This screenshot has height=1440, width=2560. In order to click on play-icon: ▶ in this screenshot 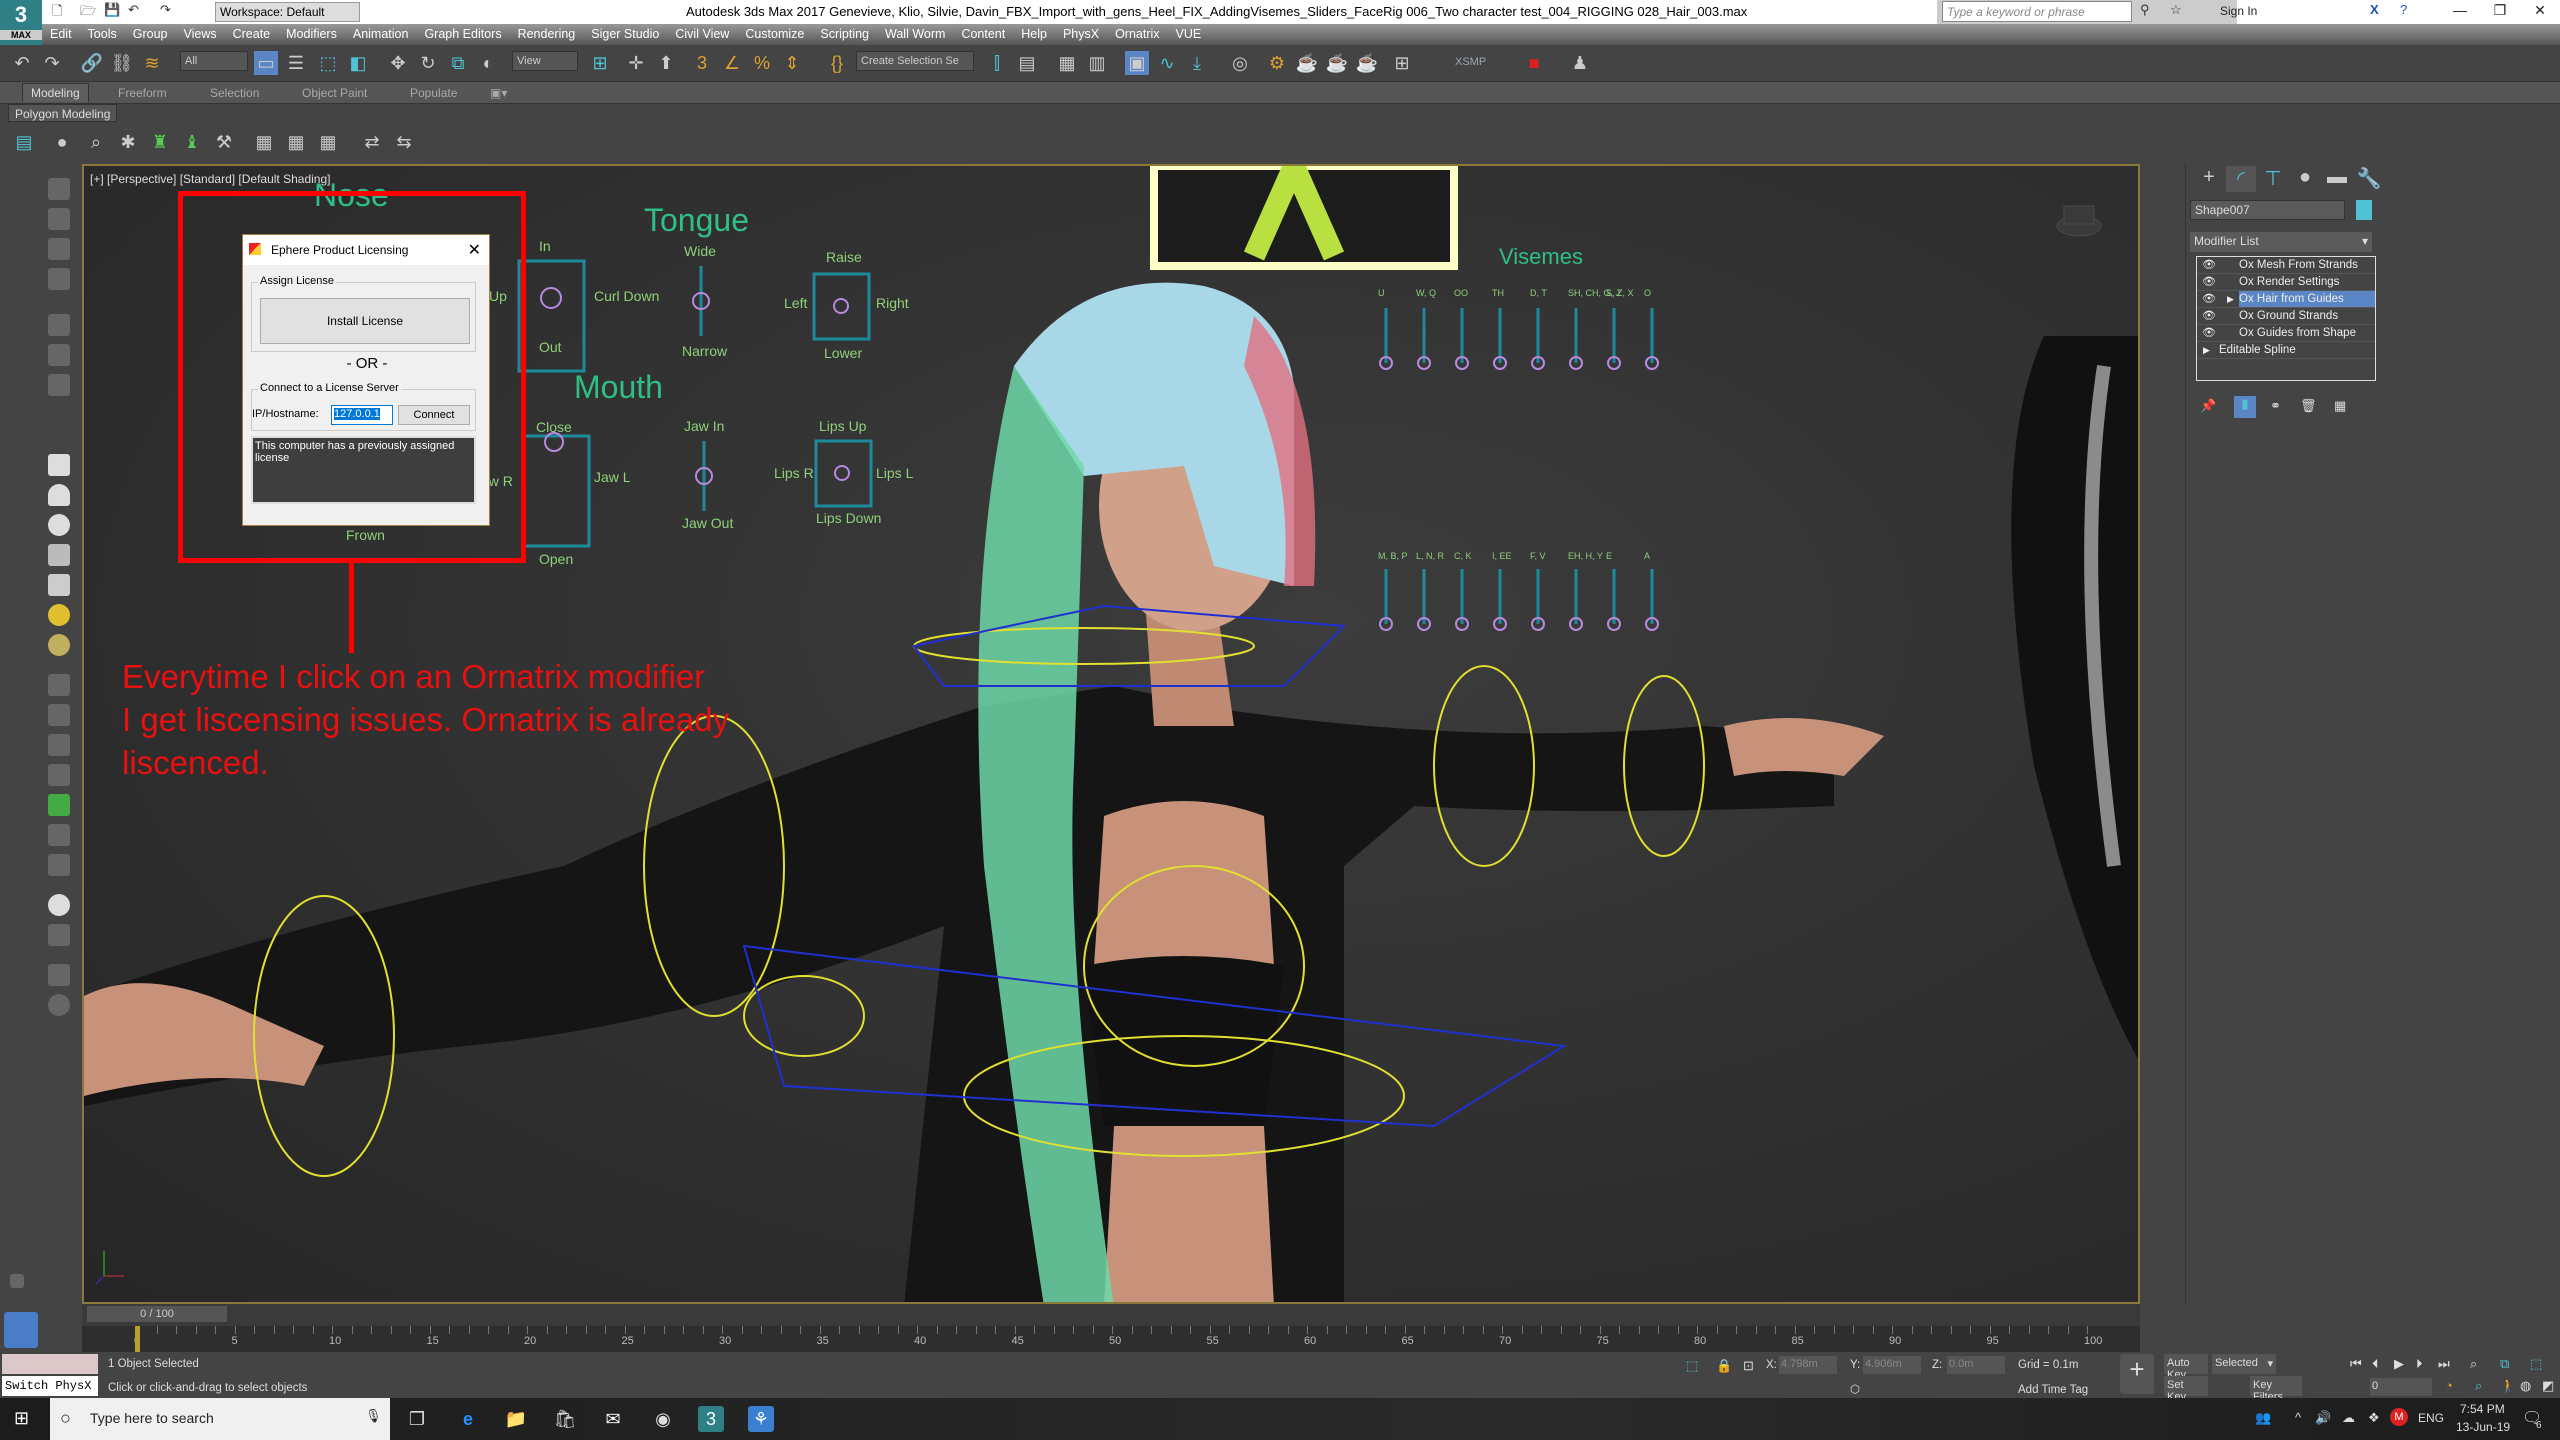, I will do `click(2399, 1364)`.